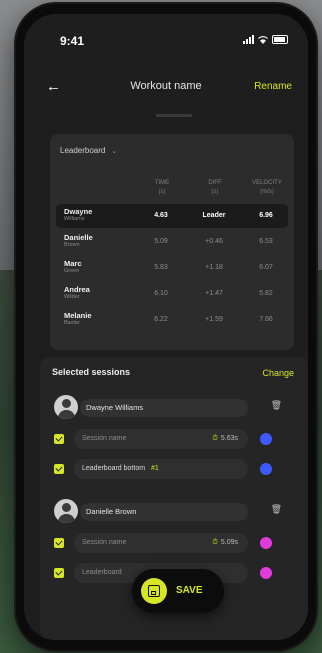 The width and height of the screenshot is (322, 653). Describe the element at coordinates (114, 151) in the screenshot. I see `chevron-down-icon: ⌄` at that location.